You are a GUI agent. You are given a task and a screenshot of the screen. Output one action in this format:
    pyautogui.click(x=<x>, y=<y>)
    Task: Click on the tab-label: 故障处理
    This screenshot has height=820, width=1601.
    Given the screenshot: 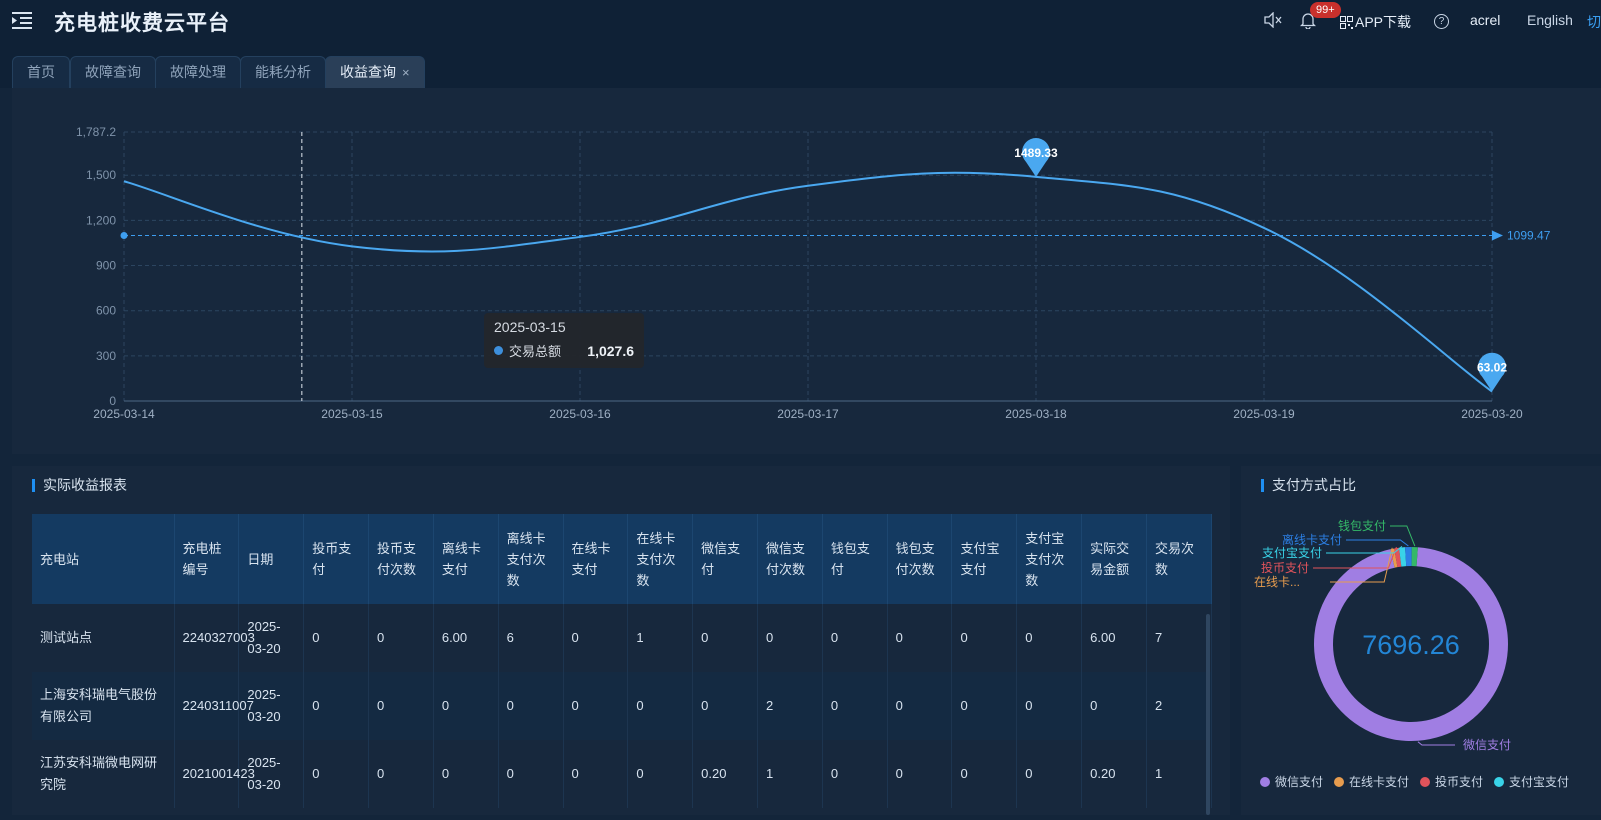 What is the action you would take?
    pyautogui.click(x=198, y=72)
    